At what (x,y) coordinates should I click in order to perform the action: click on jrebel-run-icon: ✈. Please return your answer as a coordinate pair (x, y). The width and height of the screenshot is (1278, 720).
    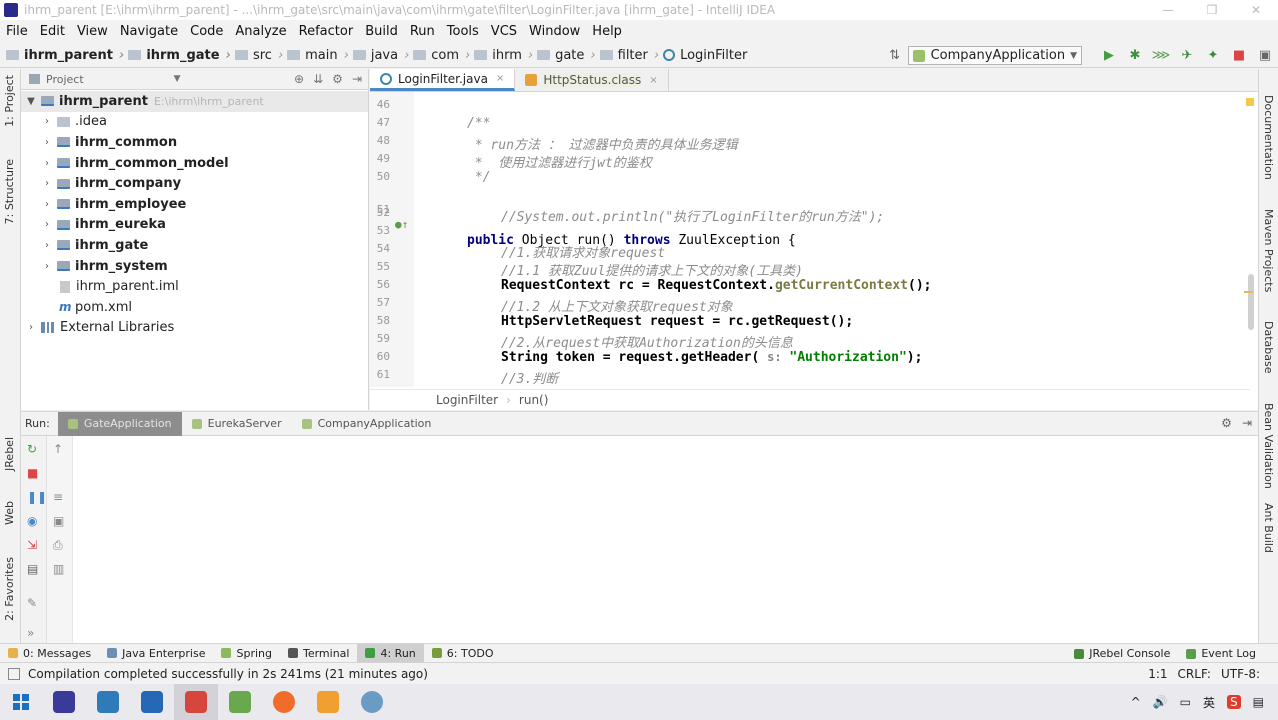
    Looking at the image, I should click on (1187, 56).